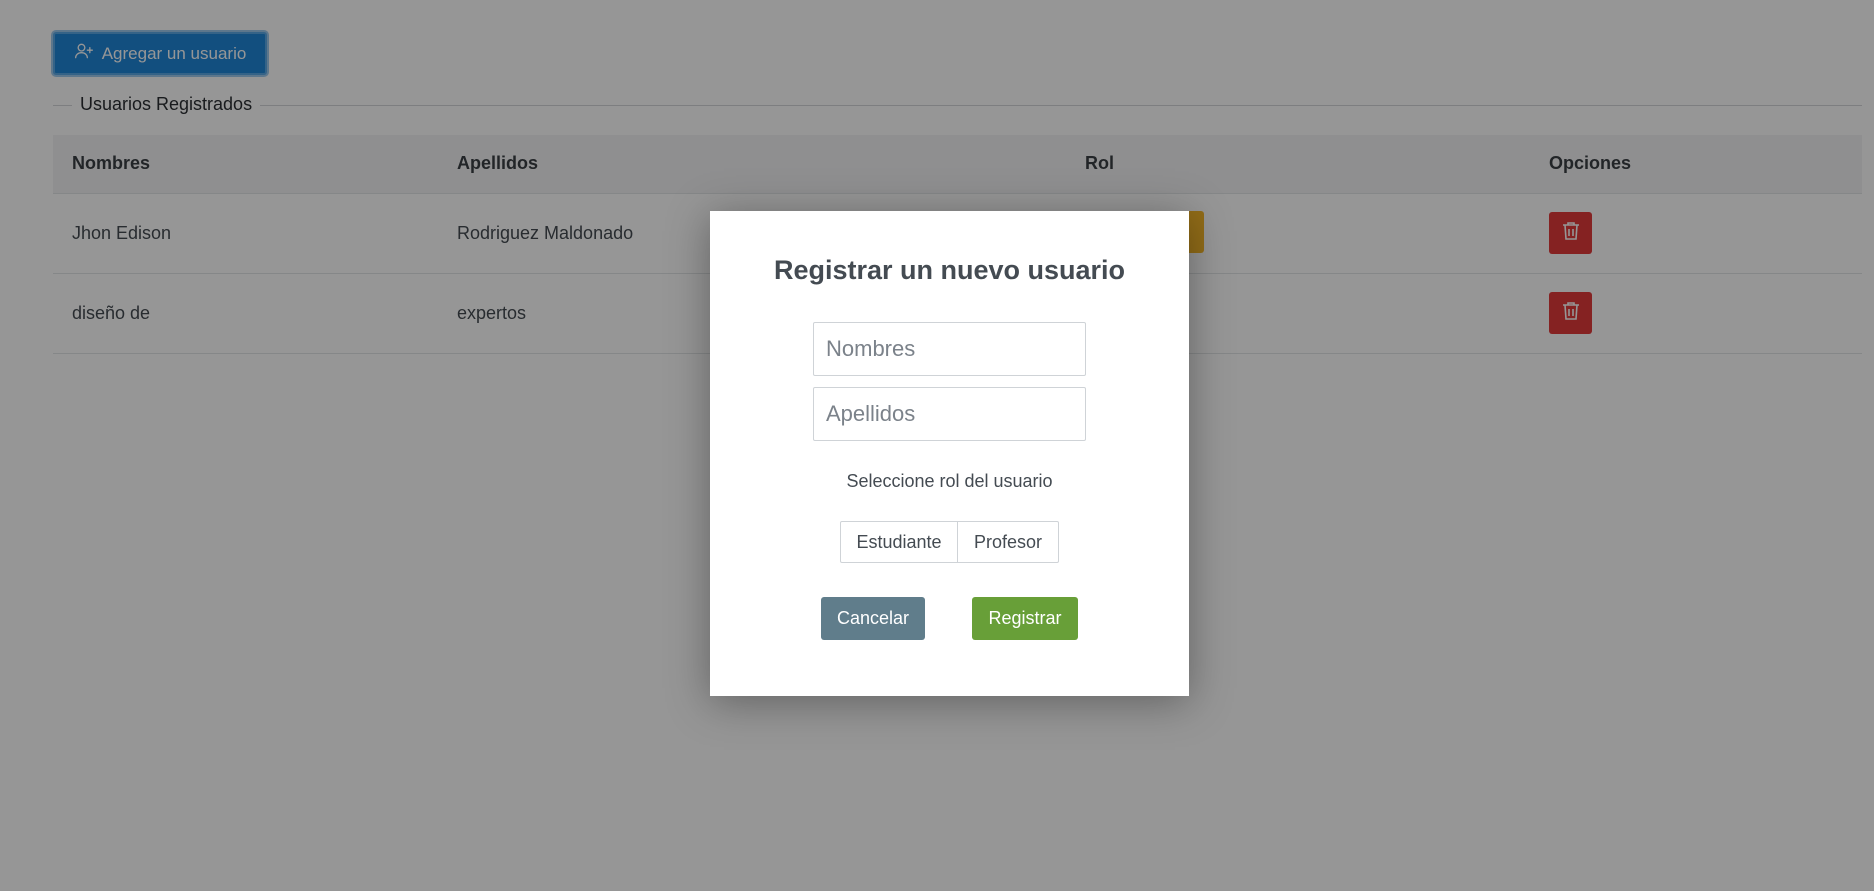 The width and height of the screenshot is (1874, 891). I want to click on apellidos-input, so click(949, 414).